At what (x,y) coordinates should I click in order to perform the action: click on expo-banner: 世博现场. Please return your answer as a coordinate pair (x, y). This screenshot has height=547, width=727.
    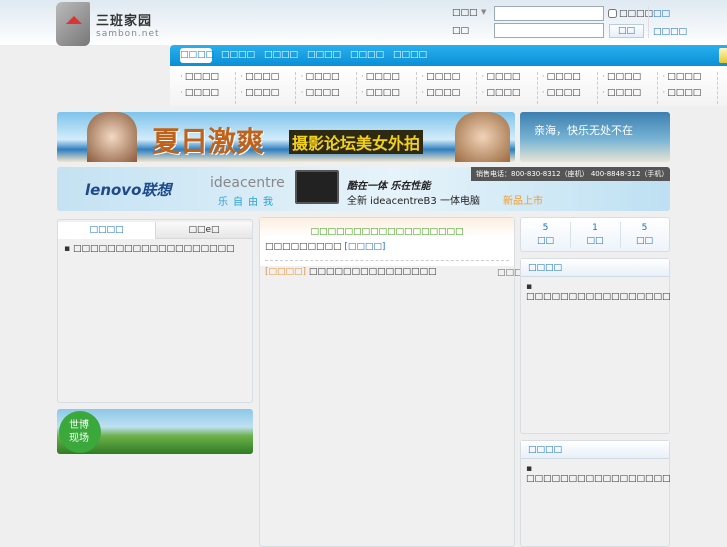
    Looking at the image, I should click on (155, 431).